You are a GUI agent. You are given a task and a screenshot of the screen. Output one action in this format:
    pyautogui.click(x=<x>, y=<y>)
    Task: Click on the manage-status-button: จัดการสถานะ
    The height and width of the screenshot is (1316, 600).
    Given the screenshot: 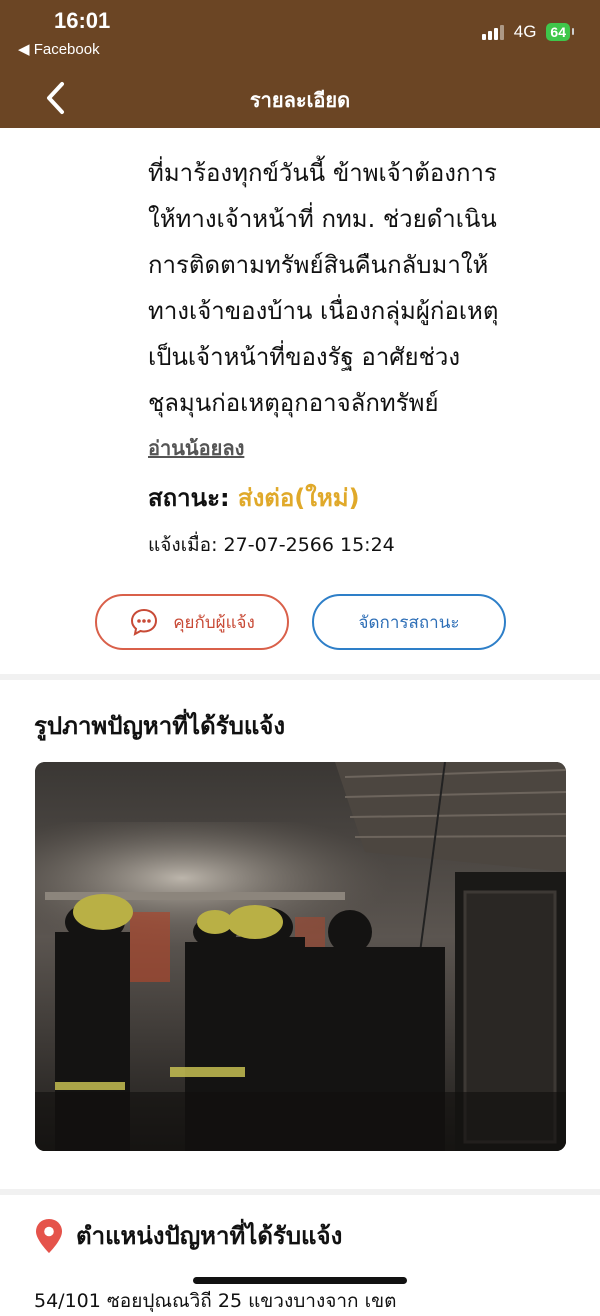 What is the action you would take?
    pyautogui.click(x=409, y=622)
    